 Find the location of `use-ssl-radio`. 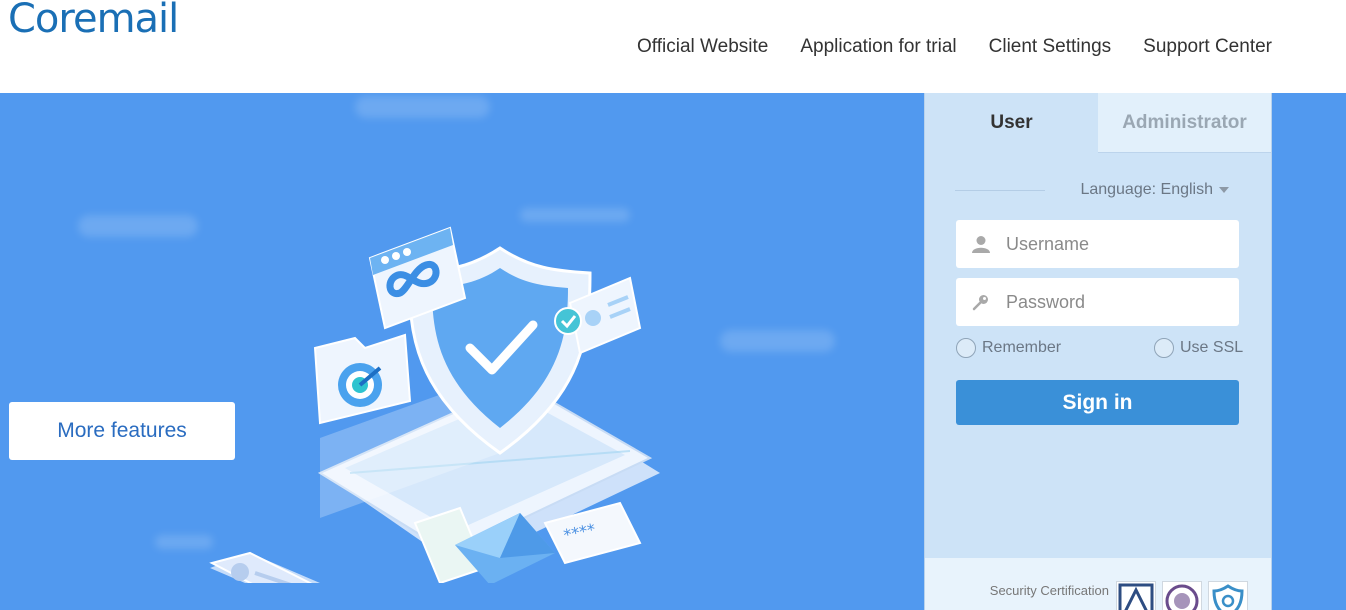

use-ssl-radio is located at coordinates (1164, 348).